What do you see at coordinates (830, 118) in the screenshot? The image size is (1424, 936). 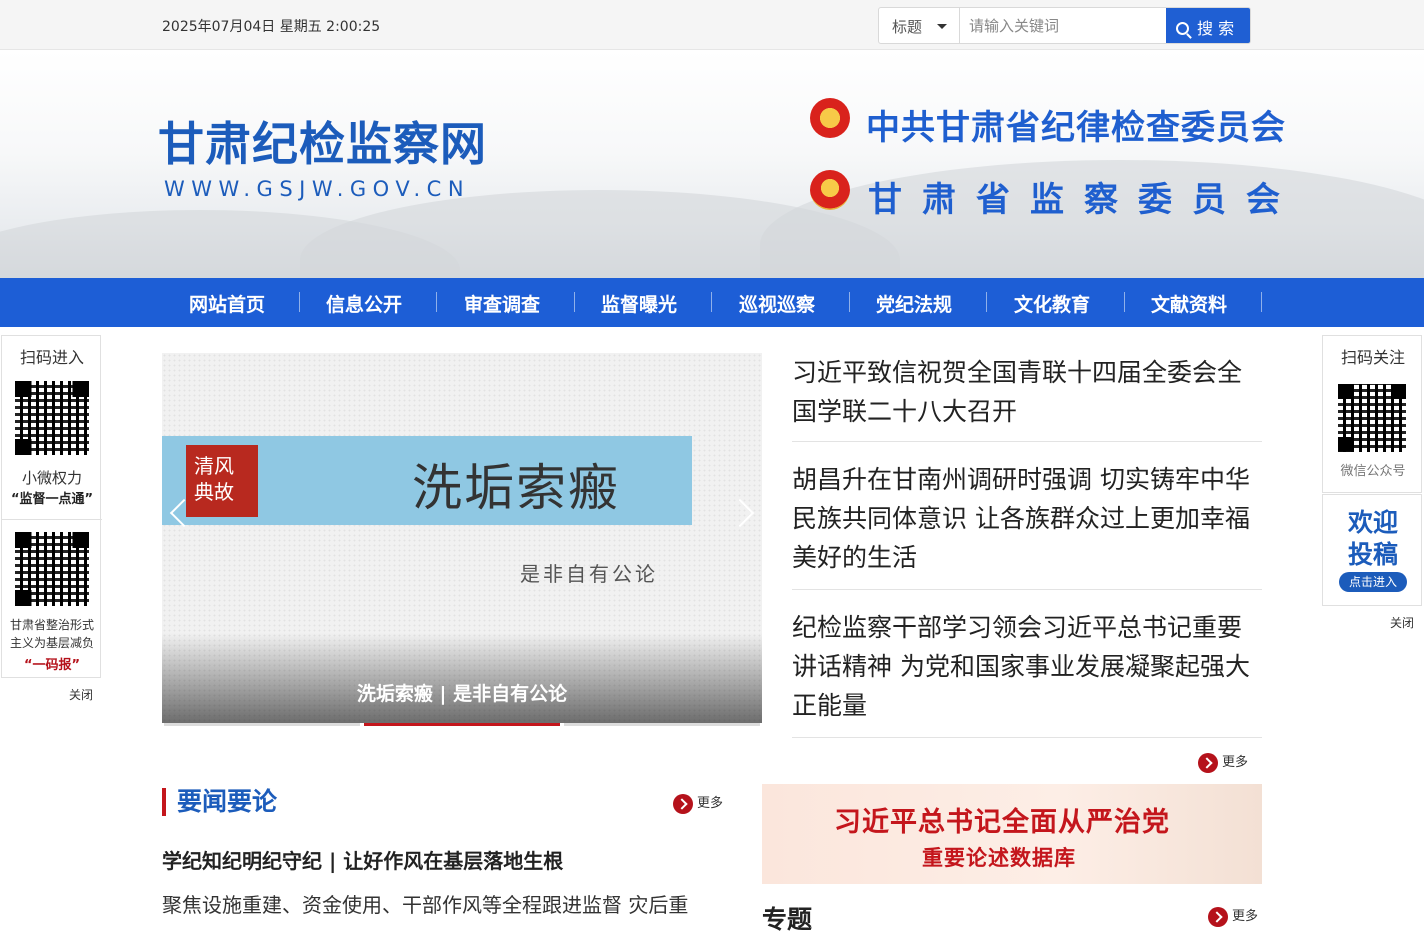 I see `party-emblem-icon` at bounding box center [830, 118].